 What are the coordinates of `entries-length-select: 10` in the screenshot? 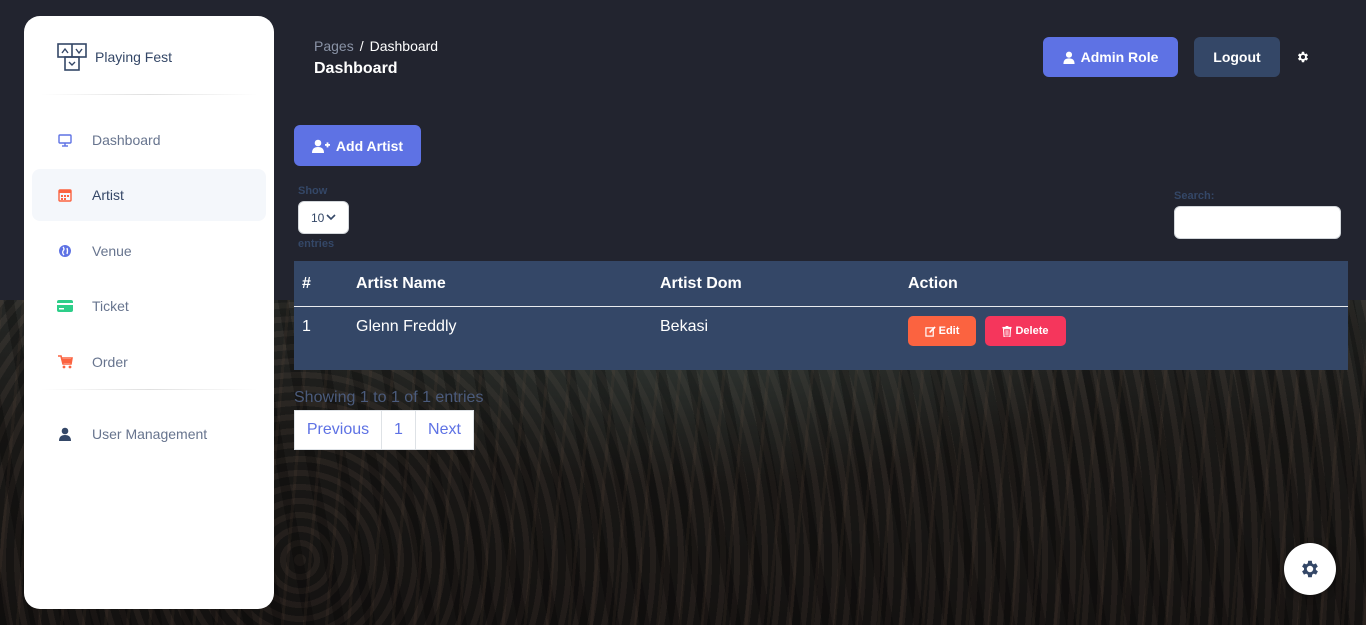 It's located at (323, 217).